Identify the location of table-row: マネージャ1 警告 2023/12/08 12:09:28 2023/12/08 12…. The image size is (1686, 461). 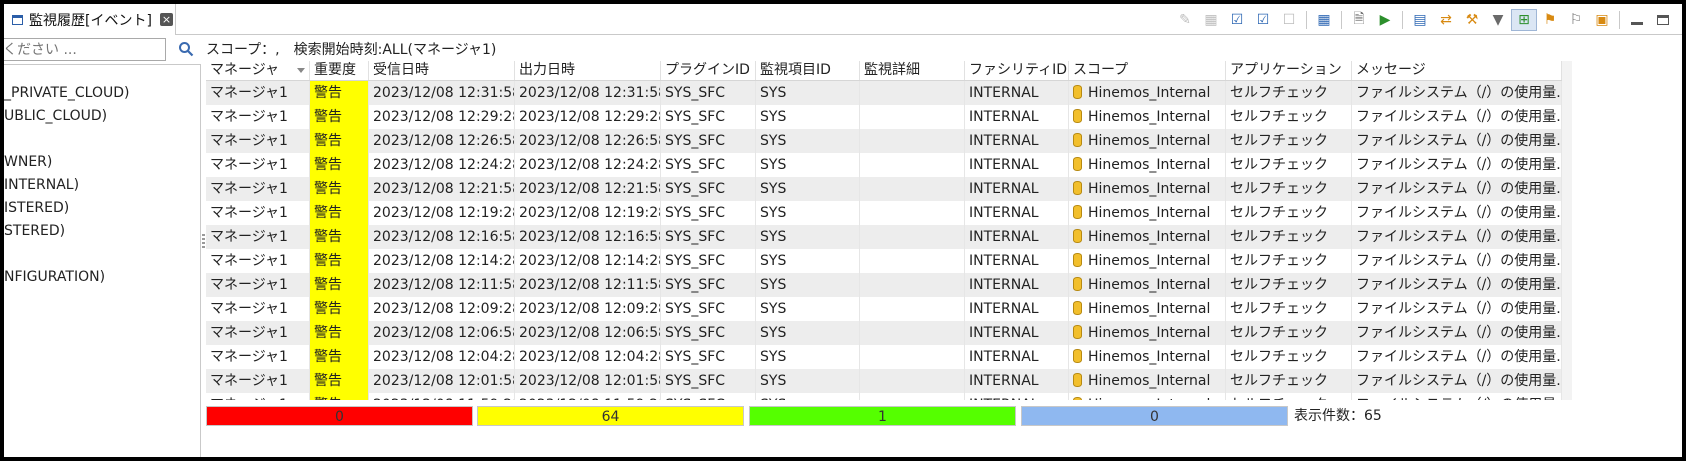
(884, 309).